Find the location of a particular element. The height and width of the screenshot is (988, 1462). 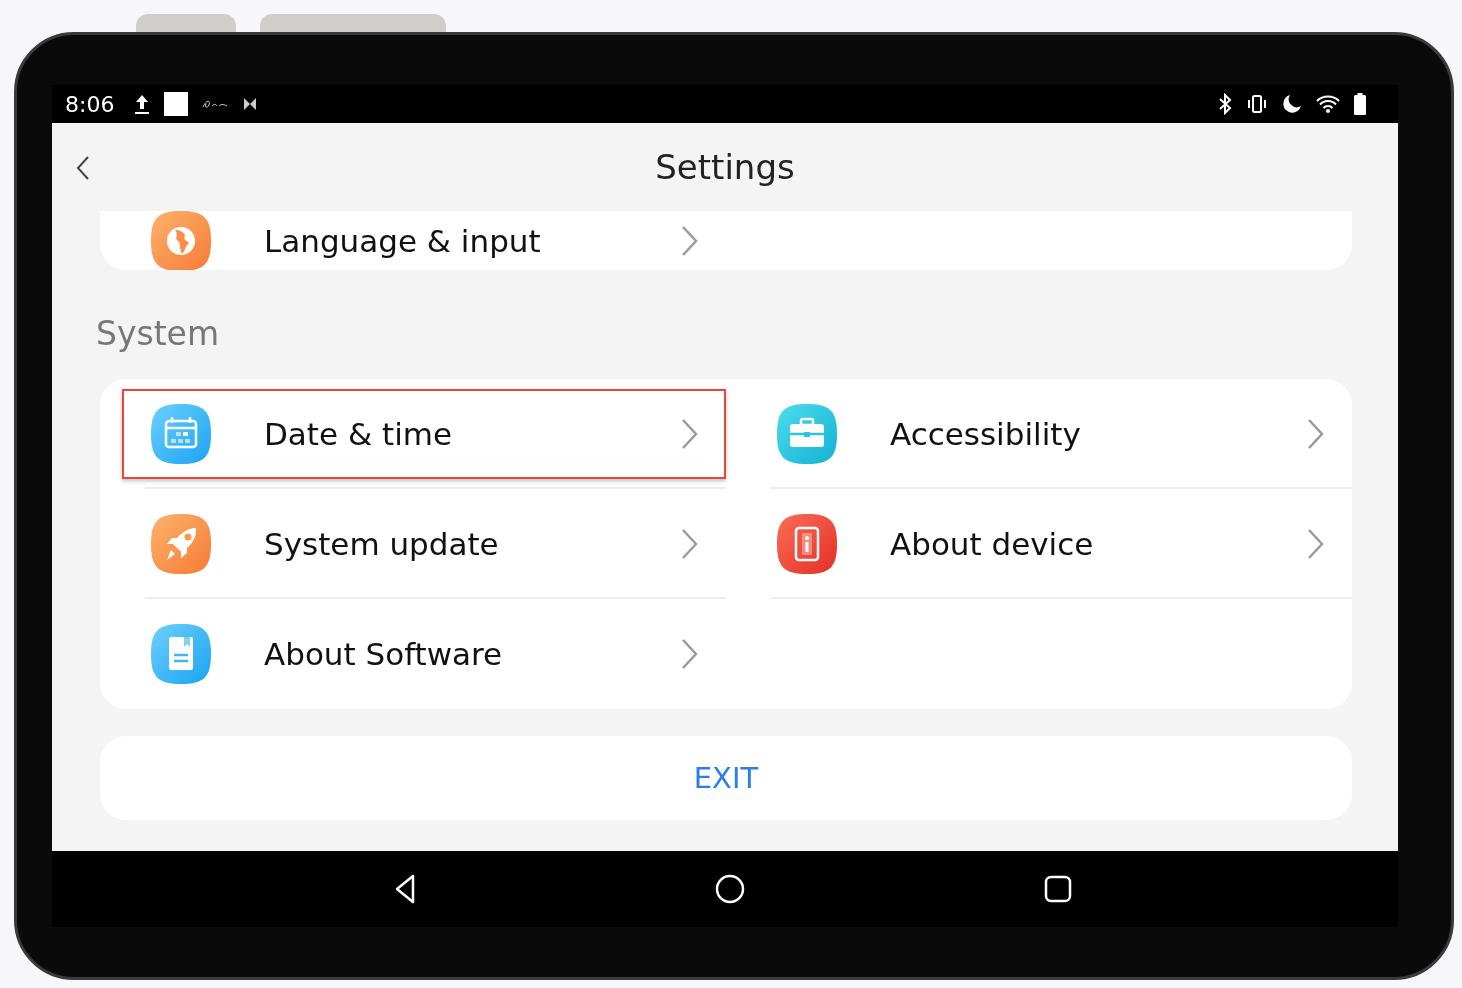

settings-row: Language & input is located at coordinates (413, 240).